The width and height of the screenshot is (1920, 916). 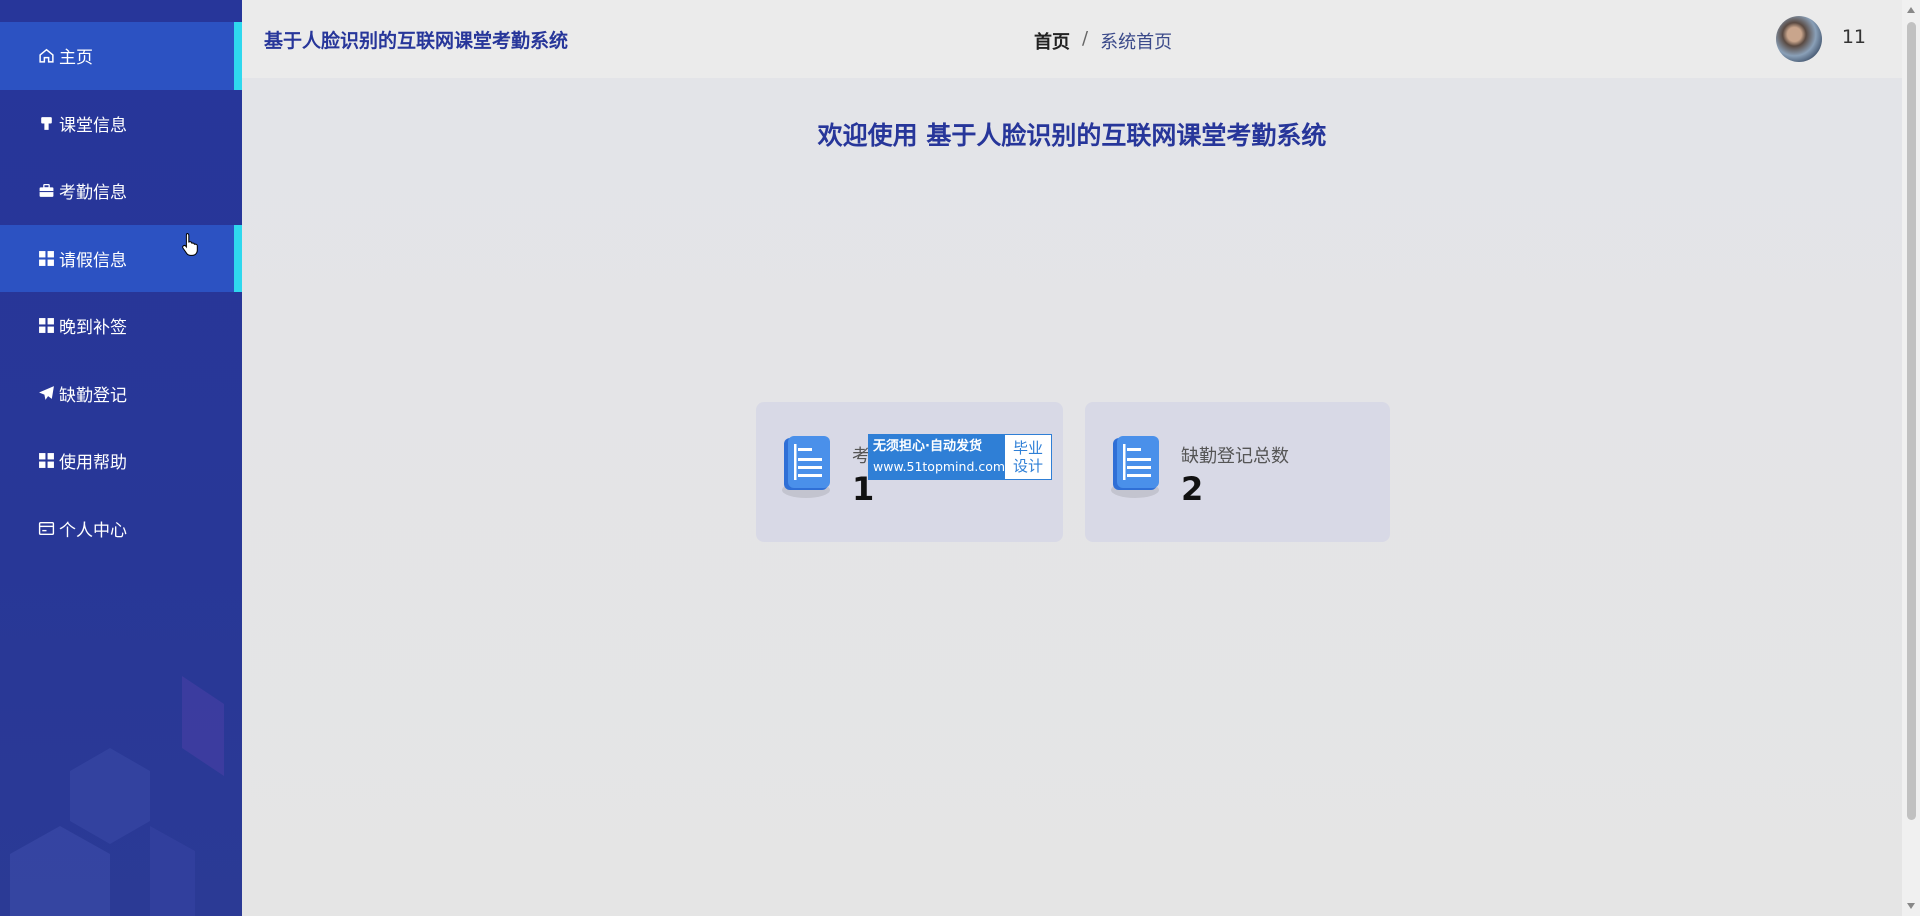 I want to click on sidebar-item-class-info: 课堂信息, so click(x=121, y=124).